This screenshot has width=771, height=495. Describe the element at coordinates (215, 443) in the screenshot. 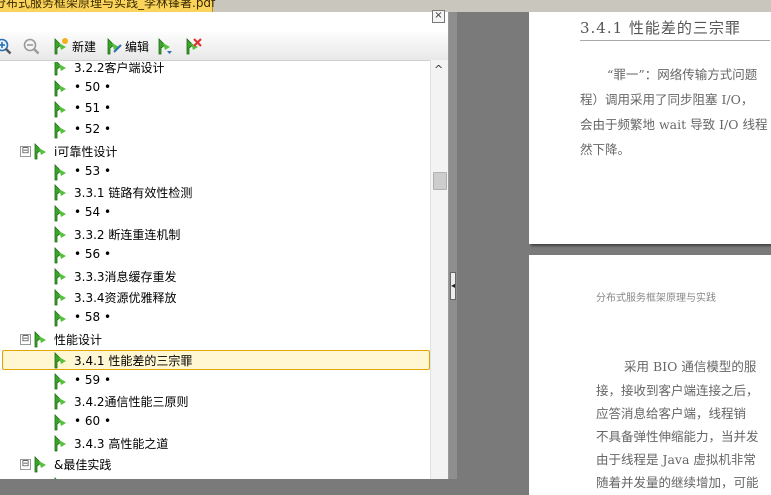

I see `bookmark-item: 3.4.3 高性能之道` at that location.